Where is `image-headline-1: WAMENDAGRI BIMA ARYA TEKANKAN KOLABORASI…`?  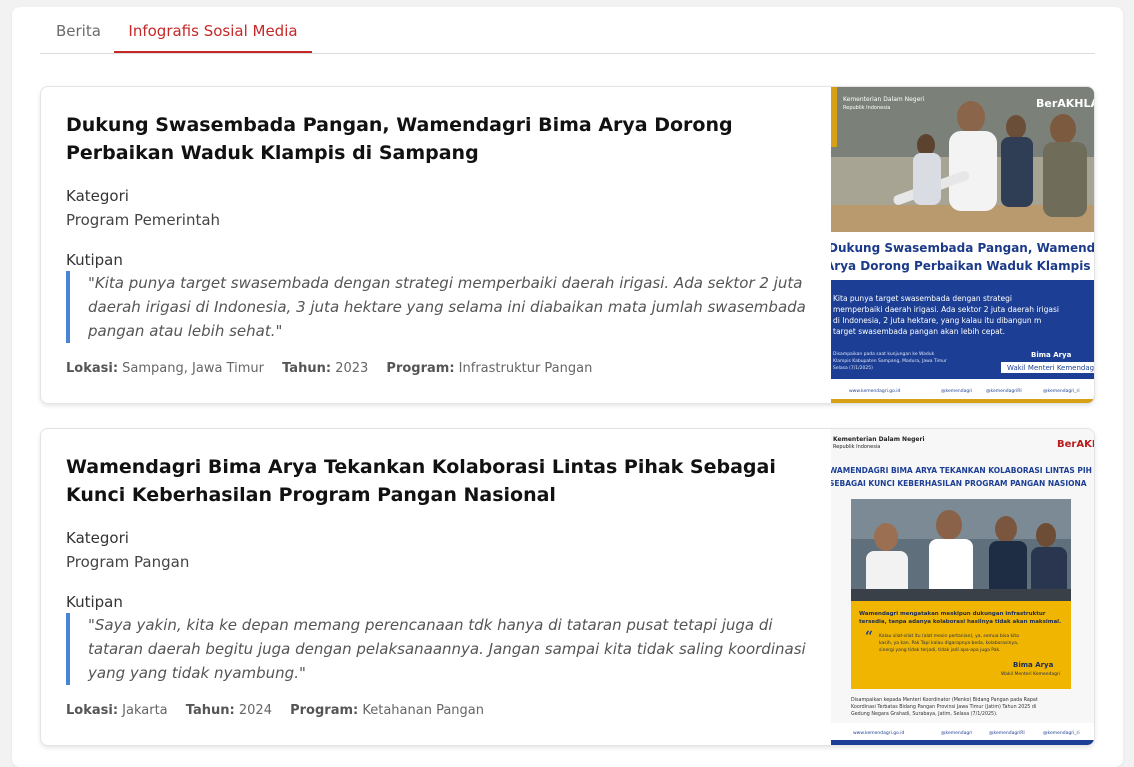 image-headline-1: WAMENDAGRI BIMA ARYA TEKANKAN KOLABORASI… is located at coordinates (961, 470).